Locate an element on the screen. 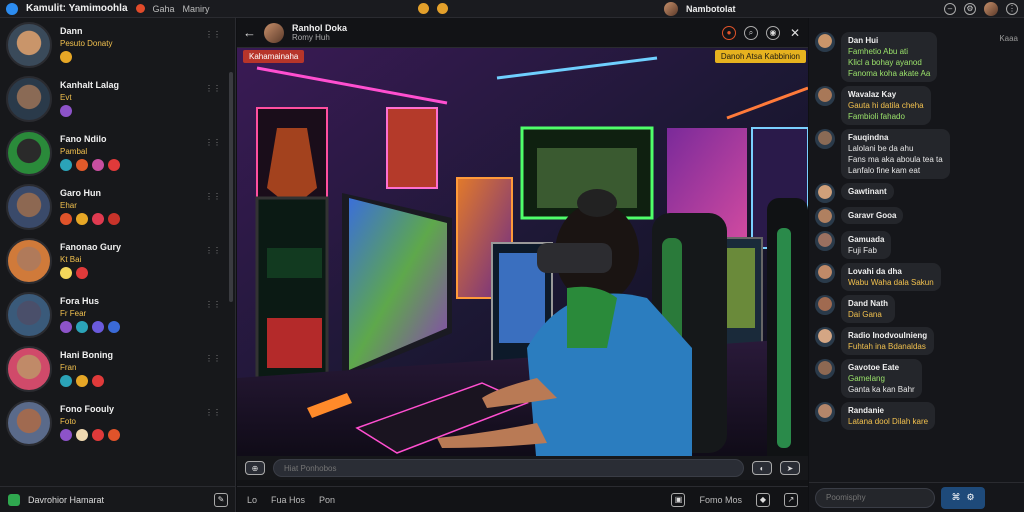 Image resolution: width=1024 pixels, height=512 pixels. footer-item-pon: Pon is located at coordinates (327, 500).